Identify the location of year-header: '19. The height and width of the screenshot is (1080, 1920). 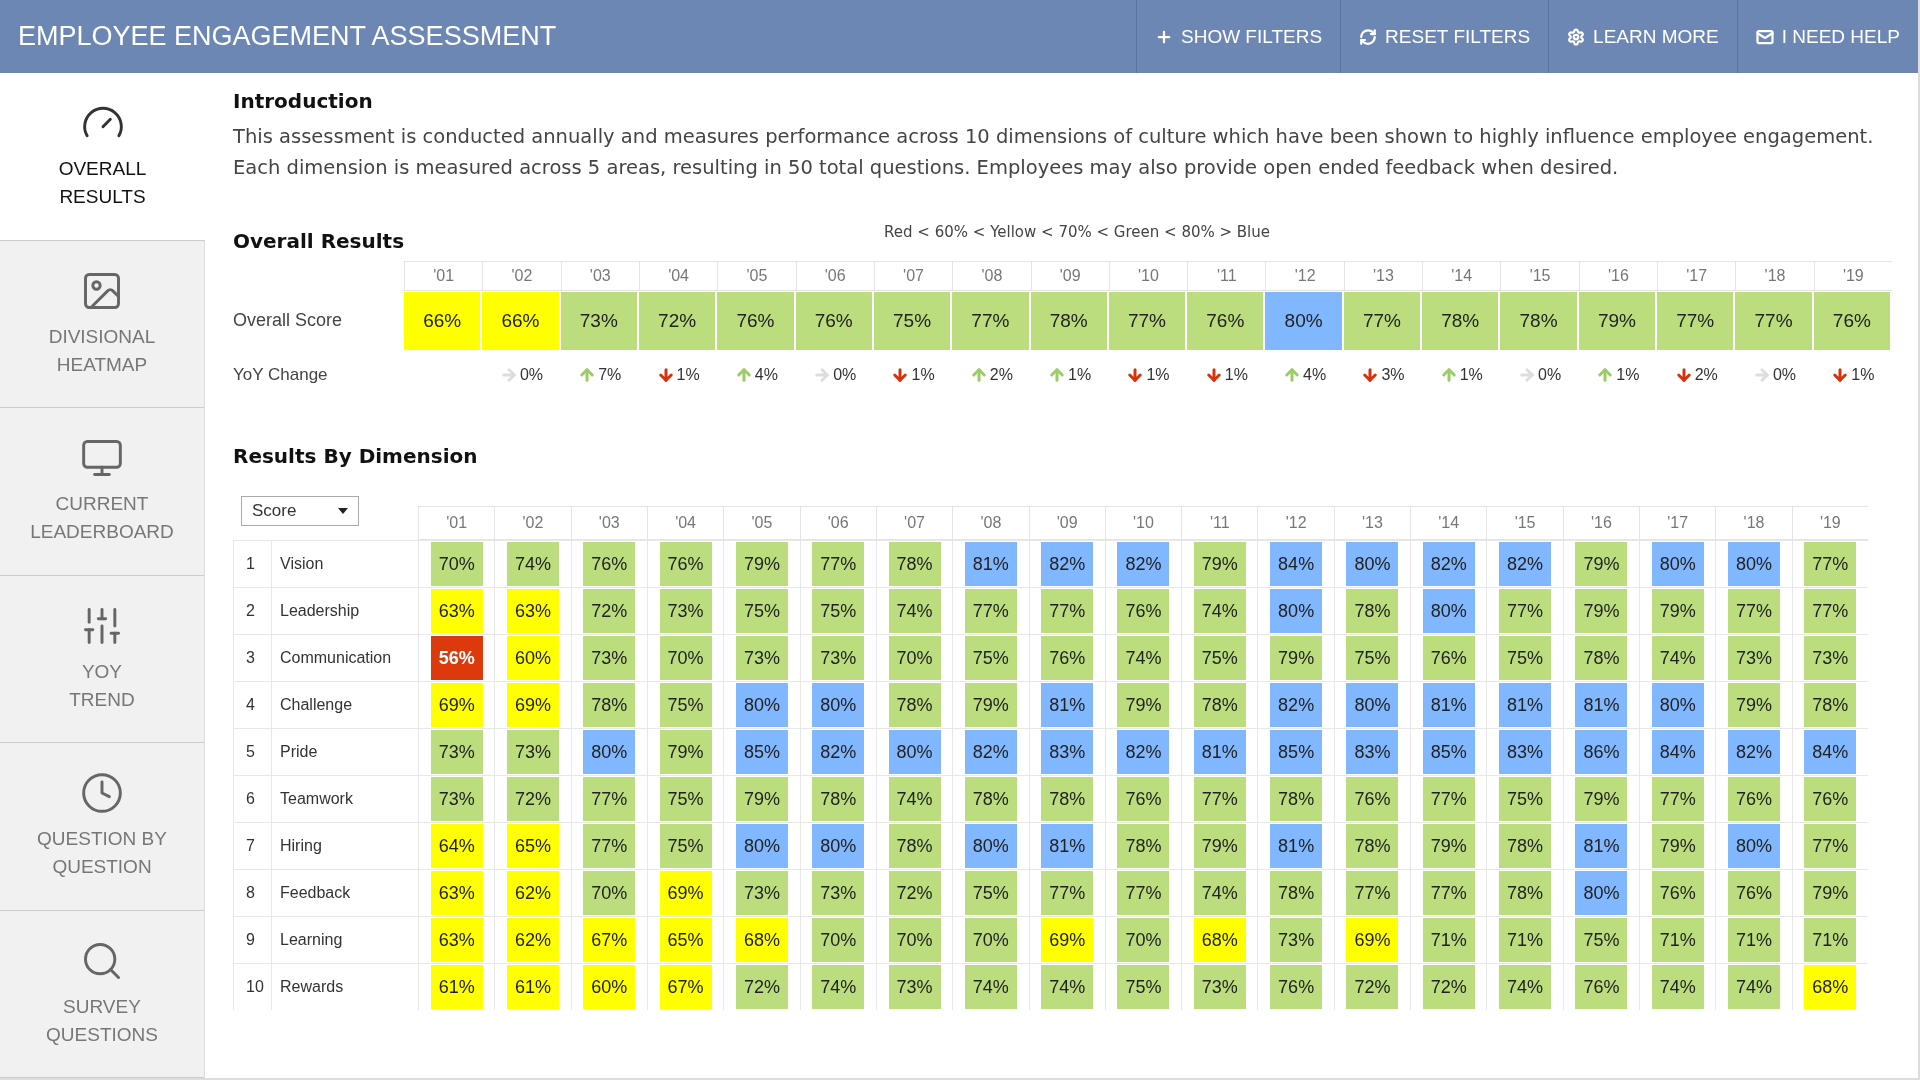
(1829, 523).